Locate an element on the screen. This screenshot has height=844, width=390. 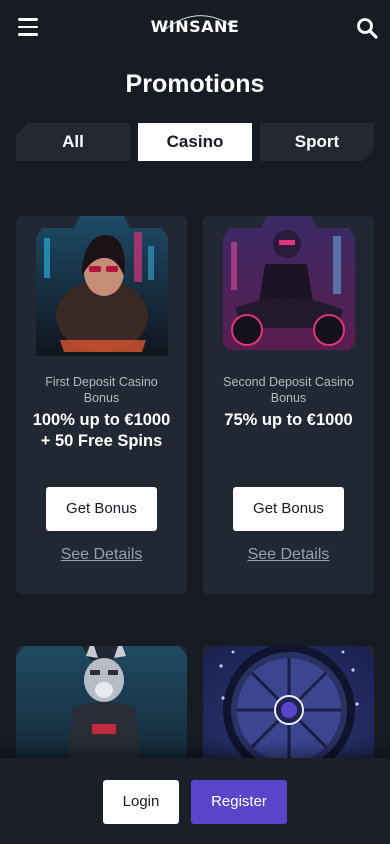
promo-subtitle: Second Deposit Casino Bonus is located at coordinates (288, 390).